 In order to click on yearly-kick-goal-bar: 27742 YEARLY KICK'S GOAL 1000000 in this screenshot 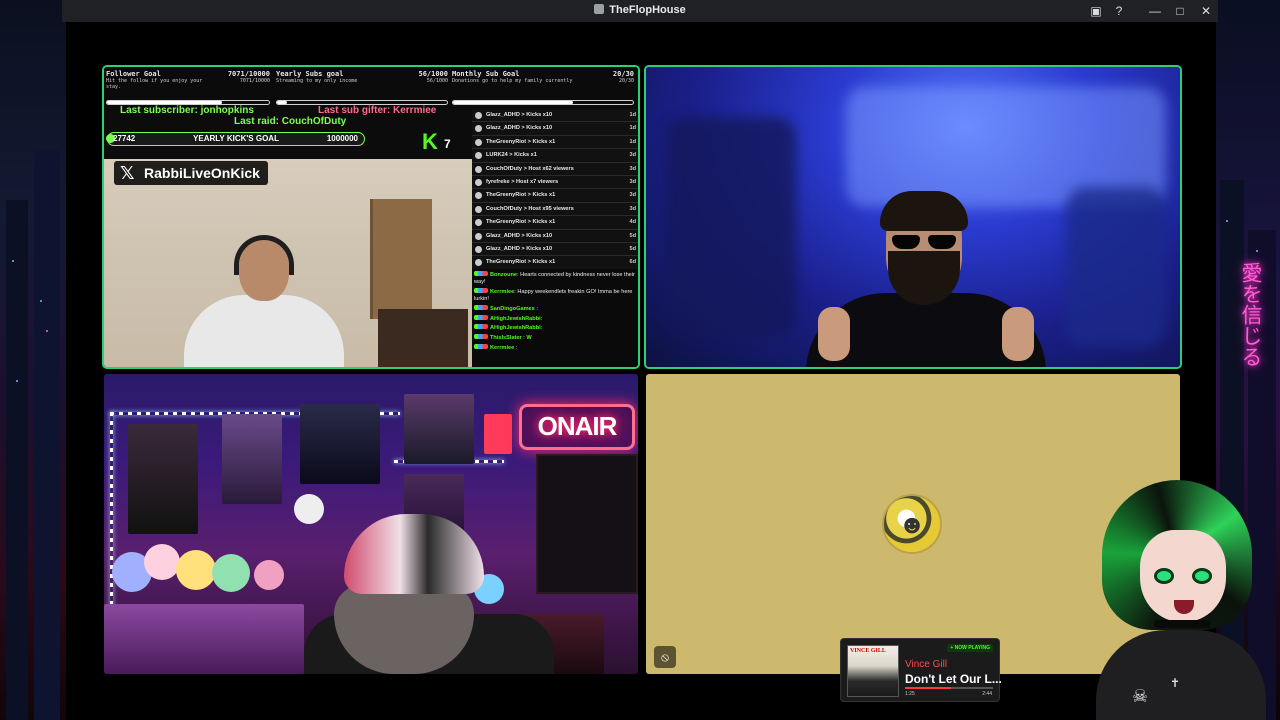, I will do `click(235, 139)`.